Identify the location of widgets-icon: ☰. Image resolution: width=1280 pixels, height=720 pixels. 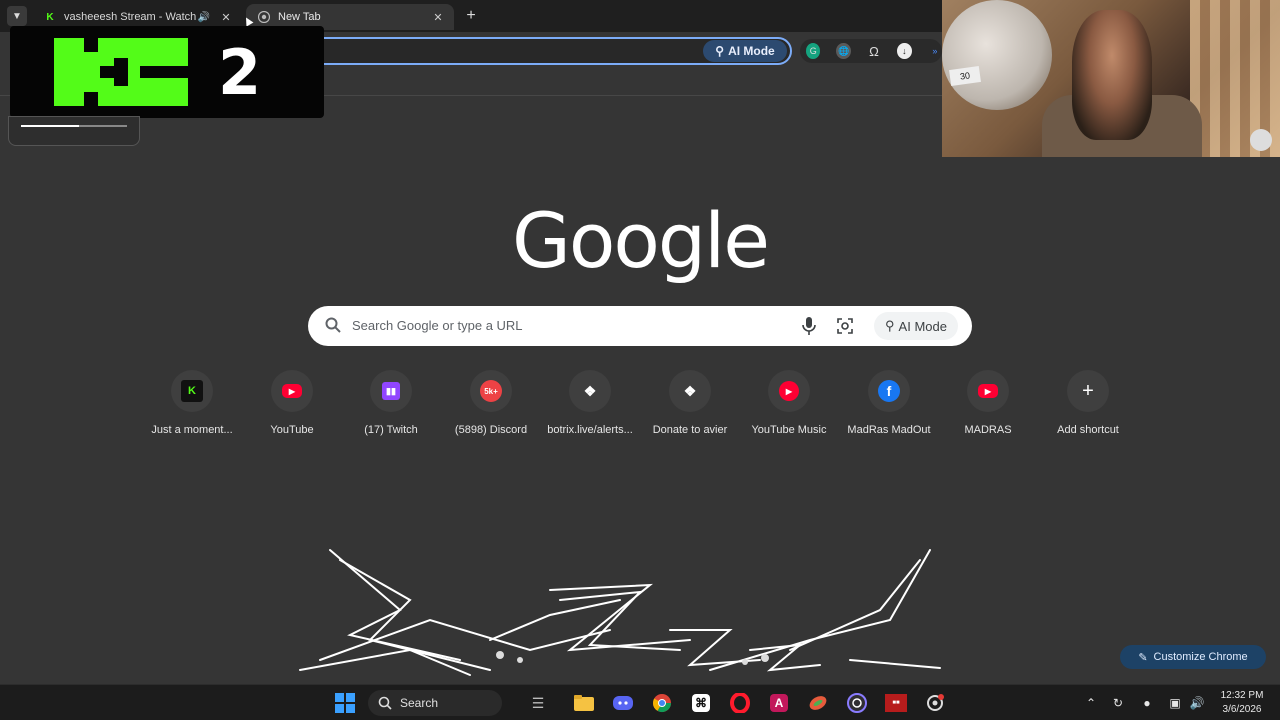
(538, 703).